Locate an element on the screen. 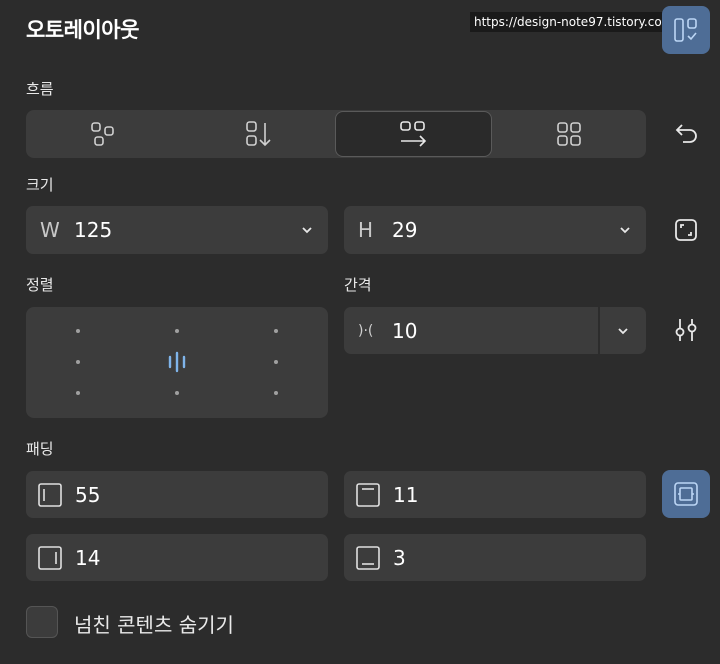  align-middle-center-selected is located at coordinates (177, 364).